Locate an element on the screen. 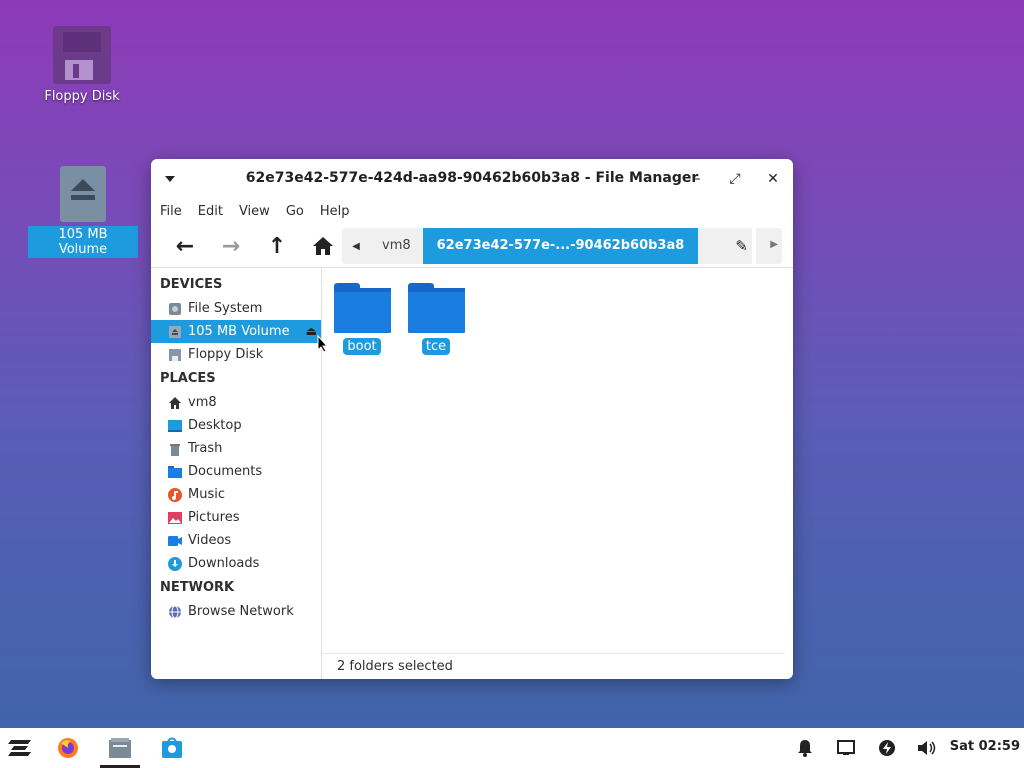 The width and height of the screenshot is (1024, 768). downloads-icon is located at coordinates (175, 563).